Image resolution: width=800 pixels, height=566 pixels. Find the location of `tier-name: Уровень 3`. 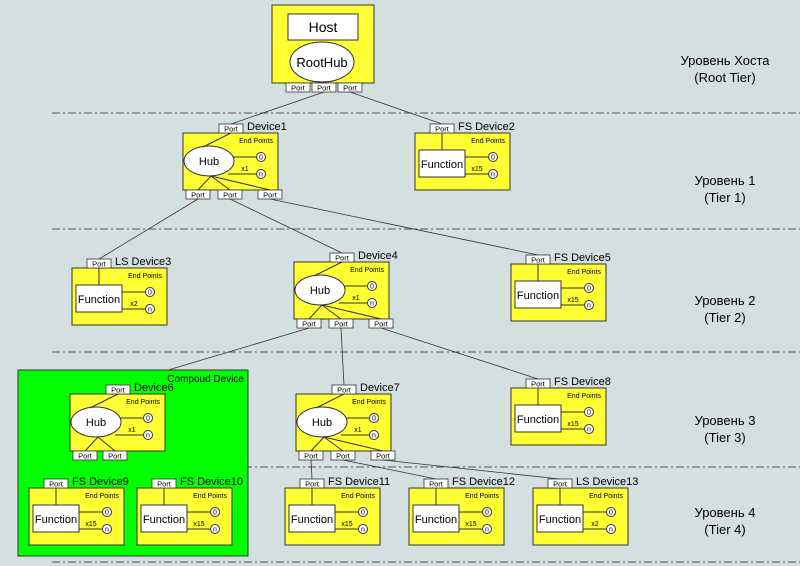

tier-name: Уровень 3 is located at coordinates (725, 420).